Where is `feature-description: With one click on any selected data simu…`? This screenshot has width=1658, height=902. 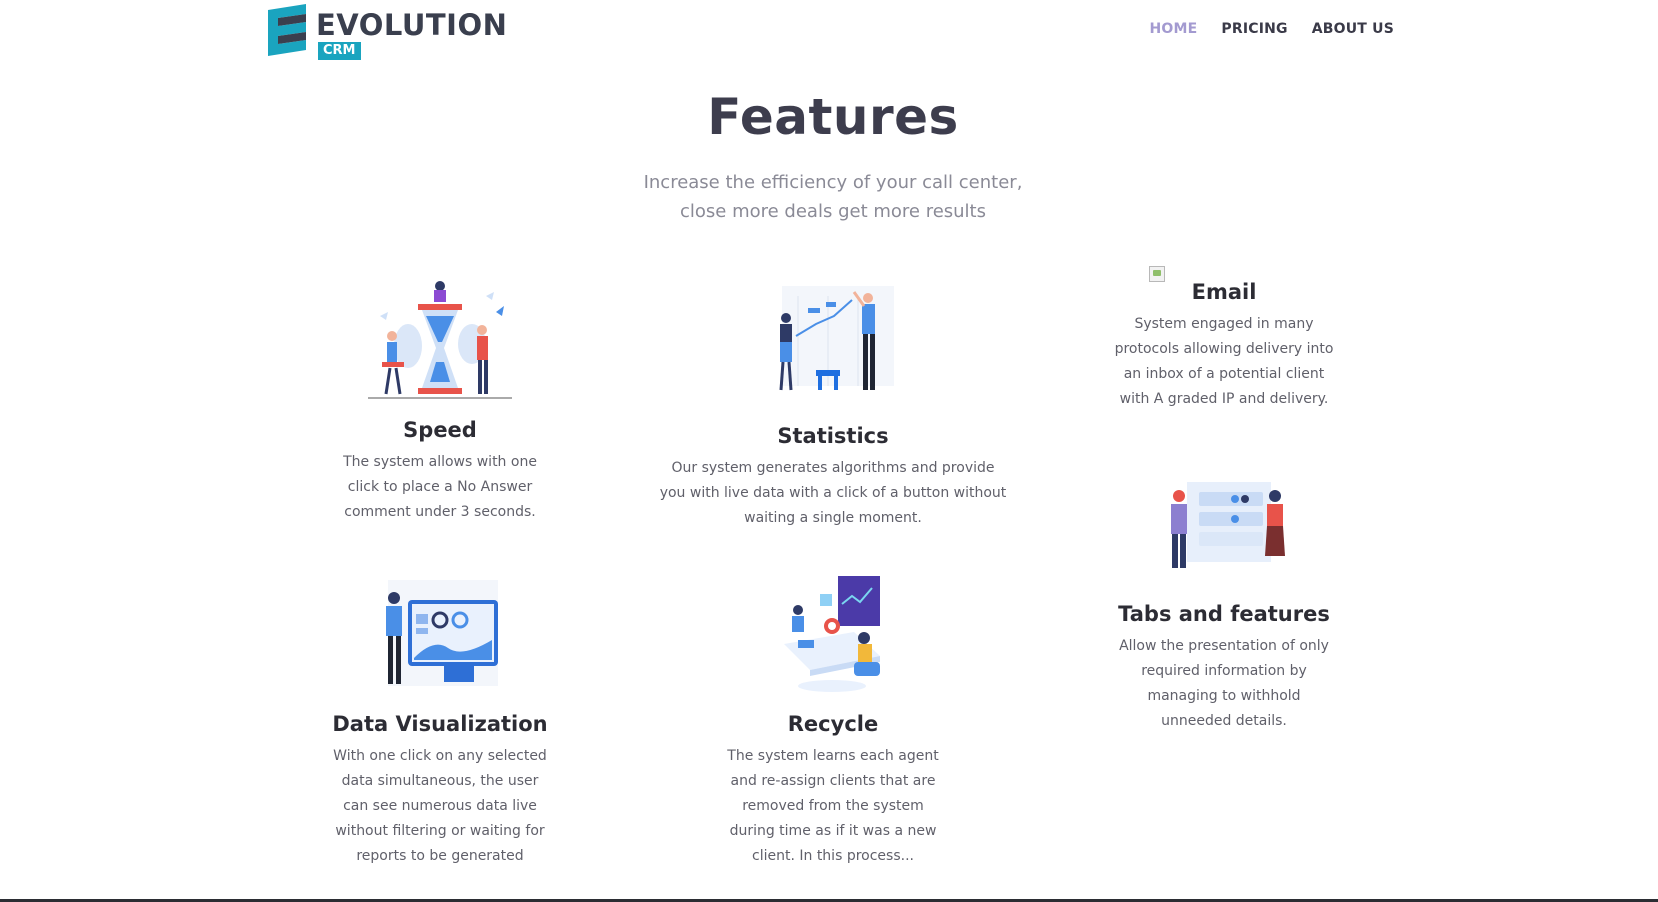 feature-description: With one click on any selected data simu… is located at coordinates (440, 806).